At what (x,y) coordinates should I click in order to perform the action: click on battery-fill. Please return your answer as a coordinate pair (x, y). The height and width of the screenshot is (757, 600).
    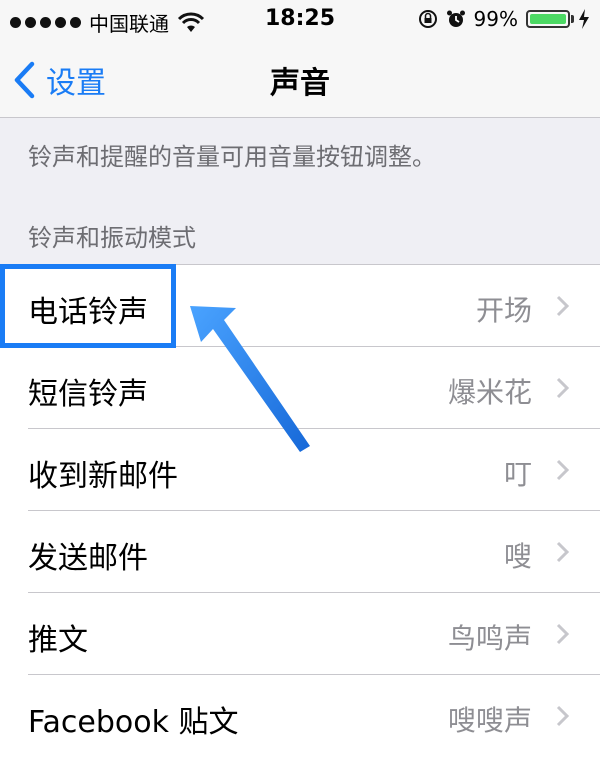
    Looking at the image, I should click on (548, 19).